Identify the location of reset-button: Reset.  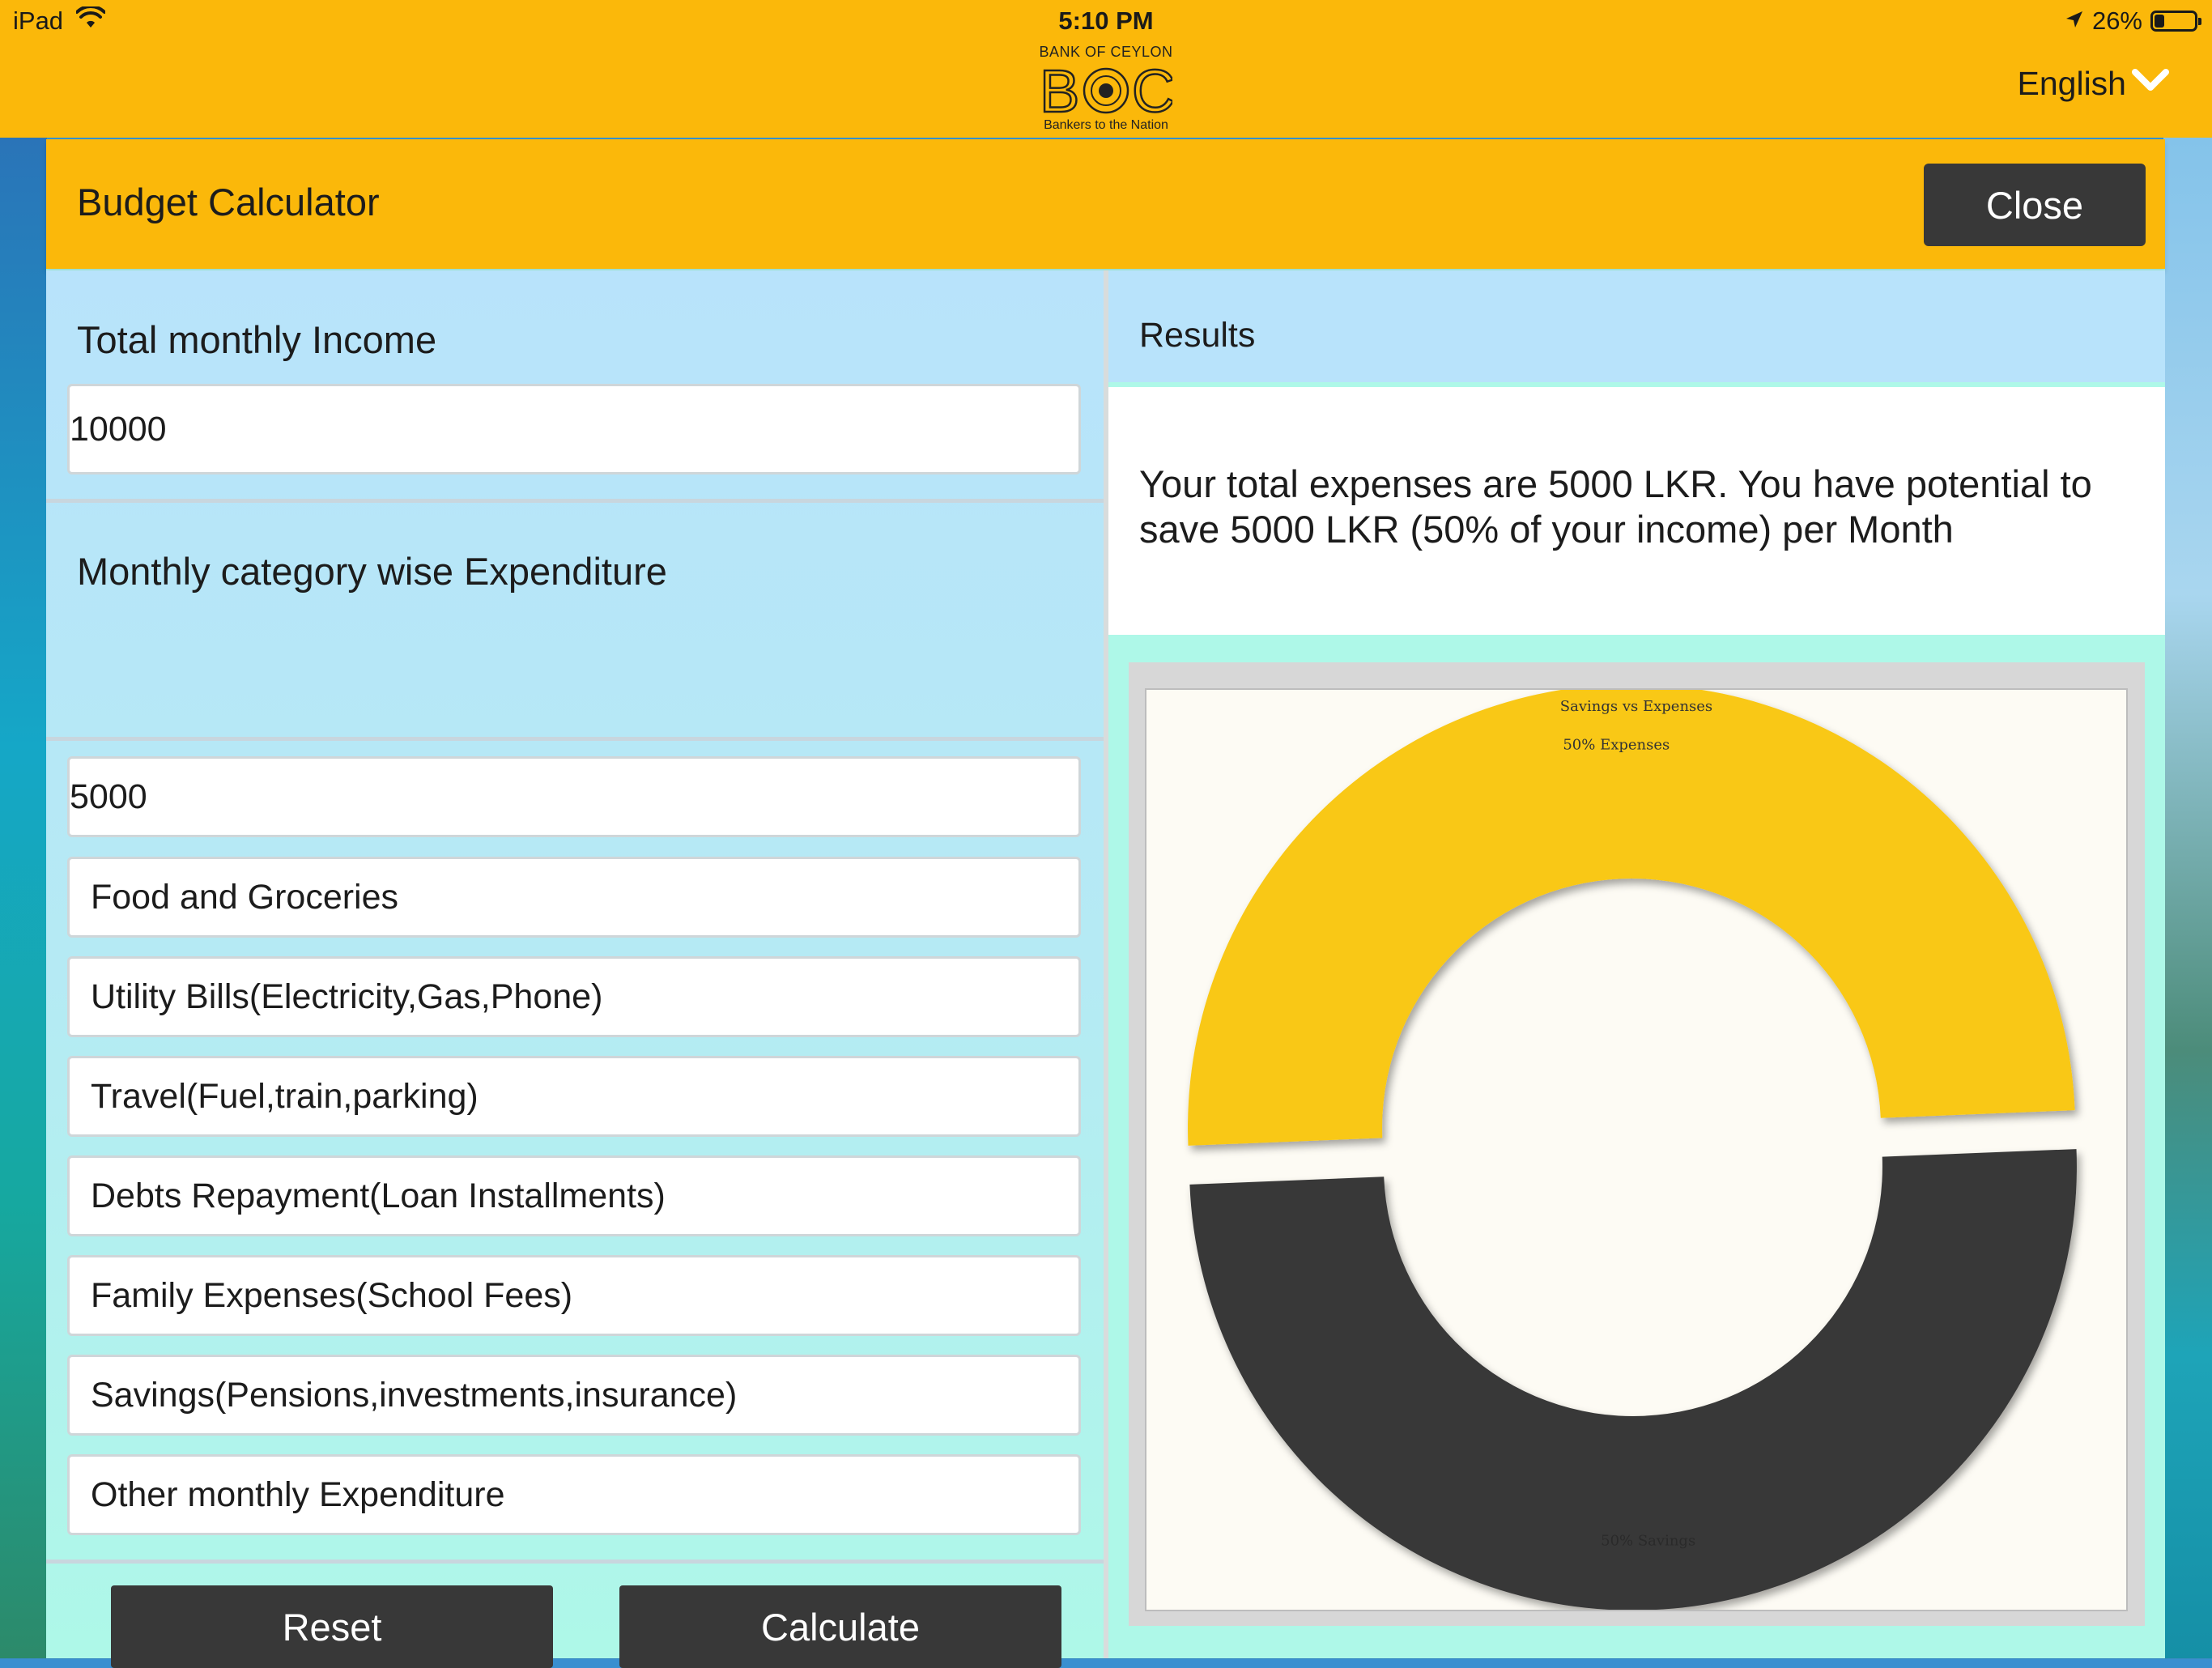
(332, 1627).